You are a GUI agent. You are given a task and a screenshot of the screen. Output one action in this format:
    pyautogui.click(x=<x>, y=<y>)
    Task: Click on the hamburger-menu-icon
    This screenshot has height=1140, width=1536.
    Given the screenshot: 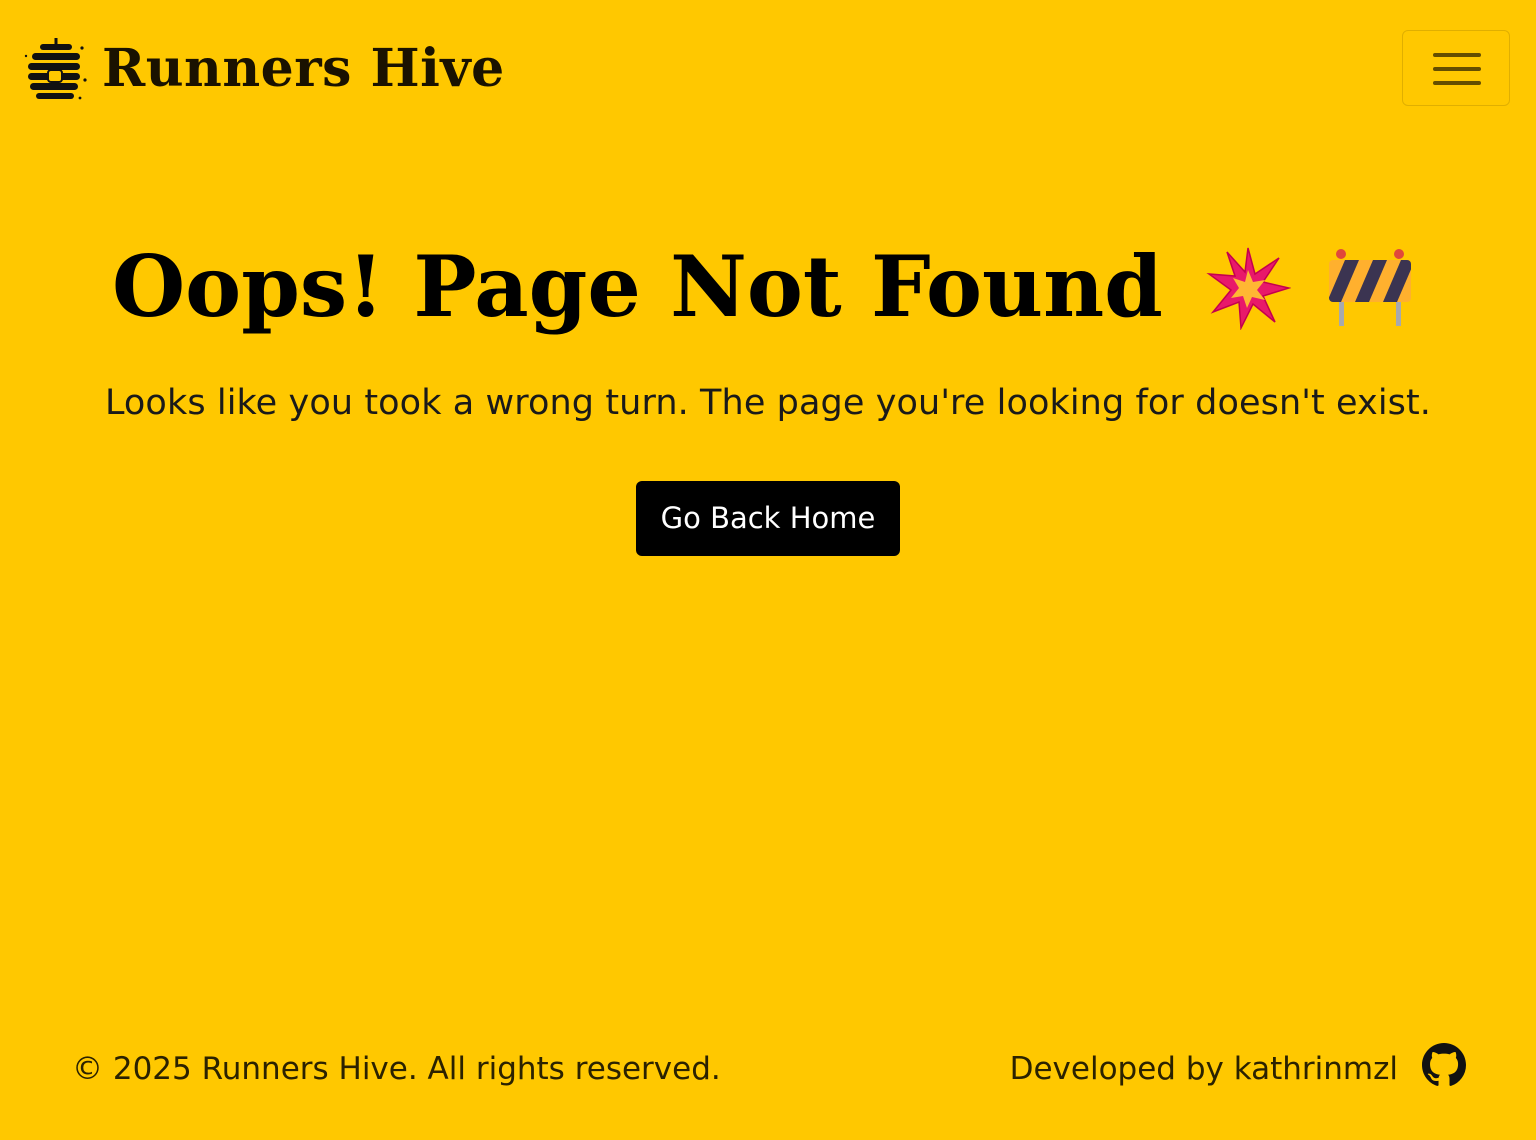 What is the action you would take?
    pyautogui.click(x=1457, y=69)
    